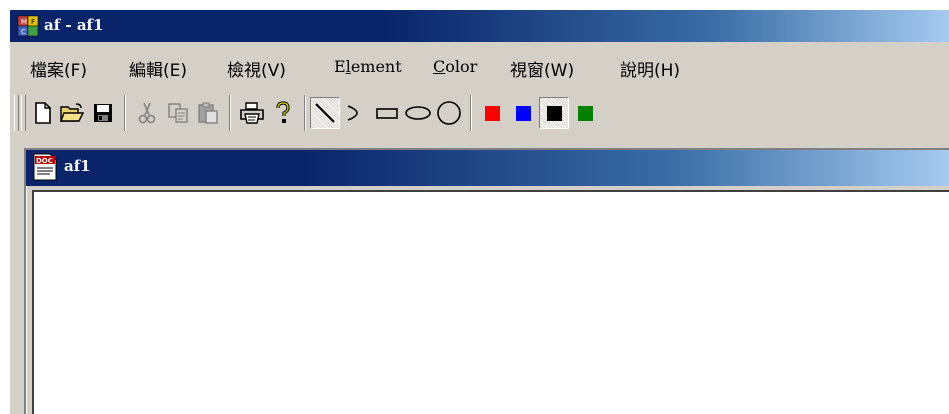  What do you see at coordinates (479, 26) in the screenshot?
I see `window-titlebar: M F C af - af1` at bounding box center [479, 26].